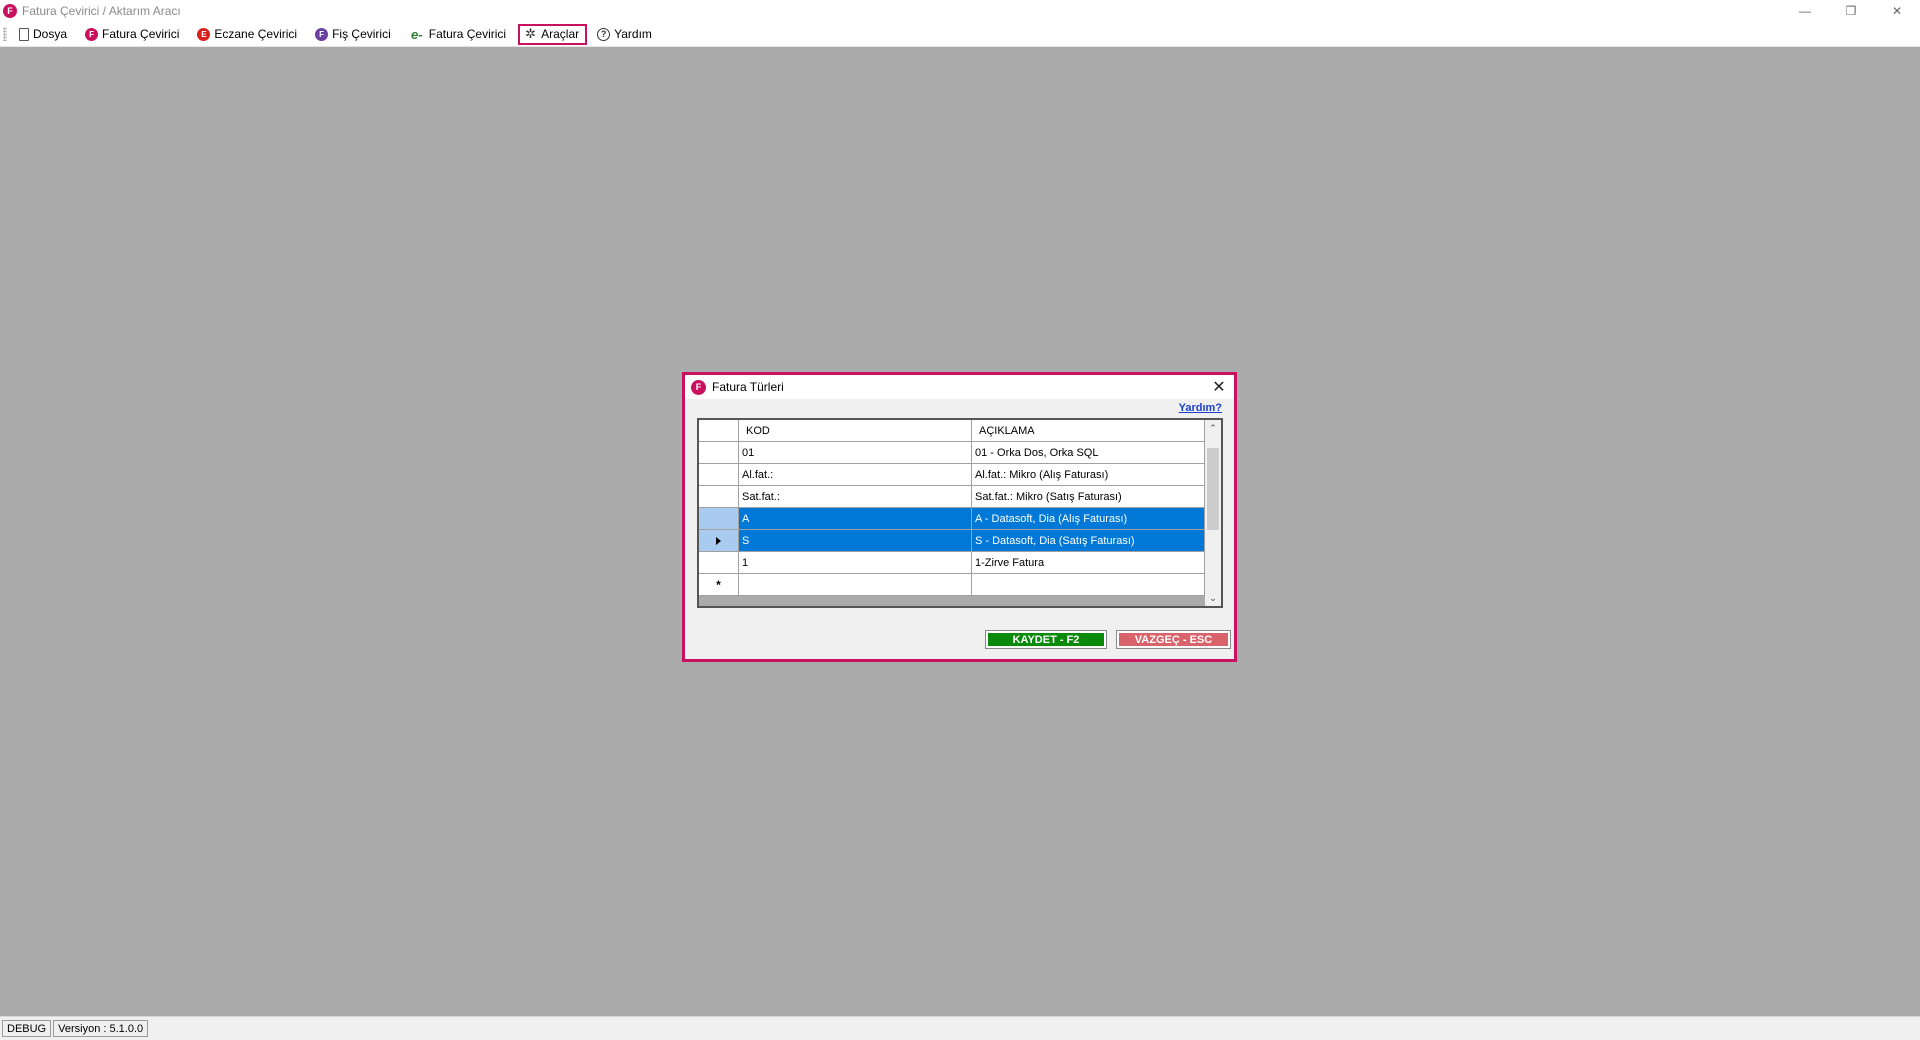  What do you see at coordinates (416, 34) in the screenshot?
I see `e-fatura-icon: e-` at bounding box center [416, 34].